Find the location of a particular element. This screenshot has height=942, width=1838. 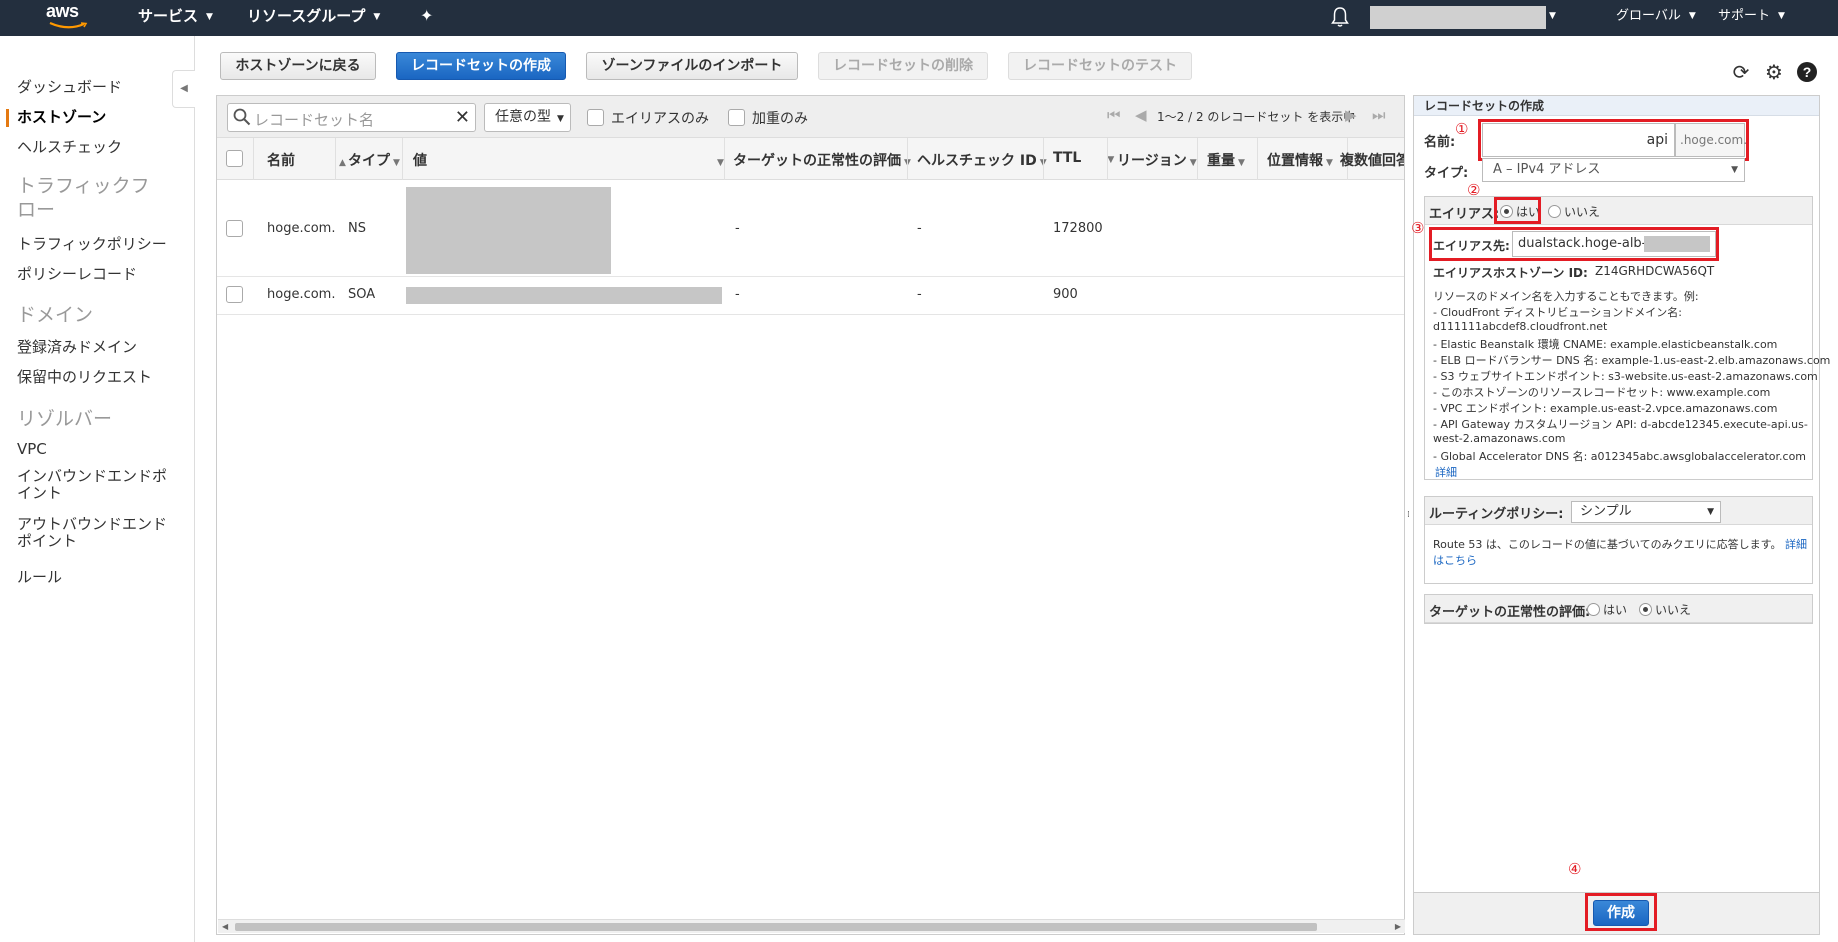

column-ttl-label: TTL is located at coordinates (1067, 158).